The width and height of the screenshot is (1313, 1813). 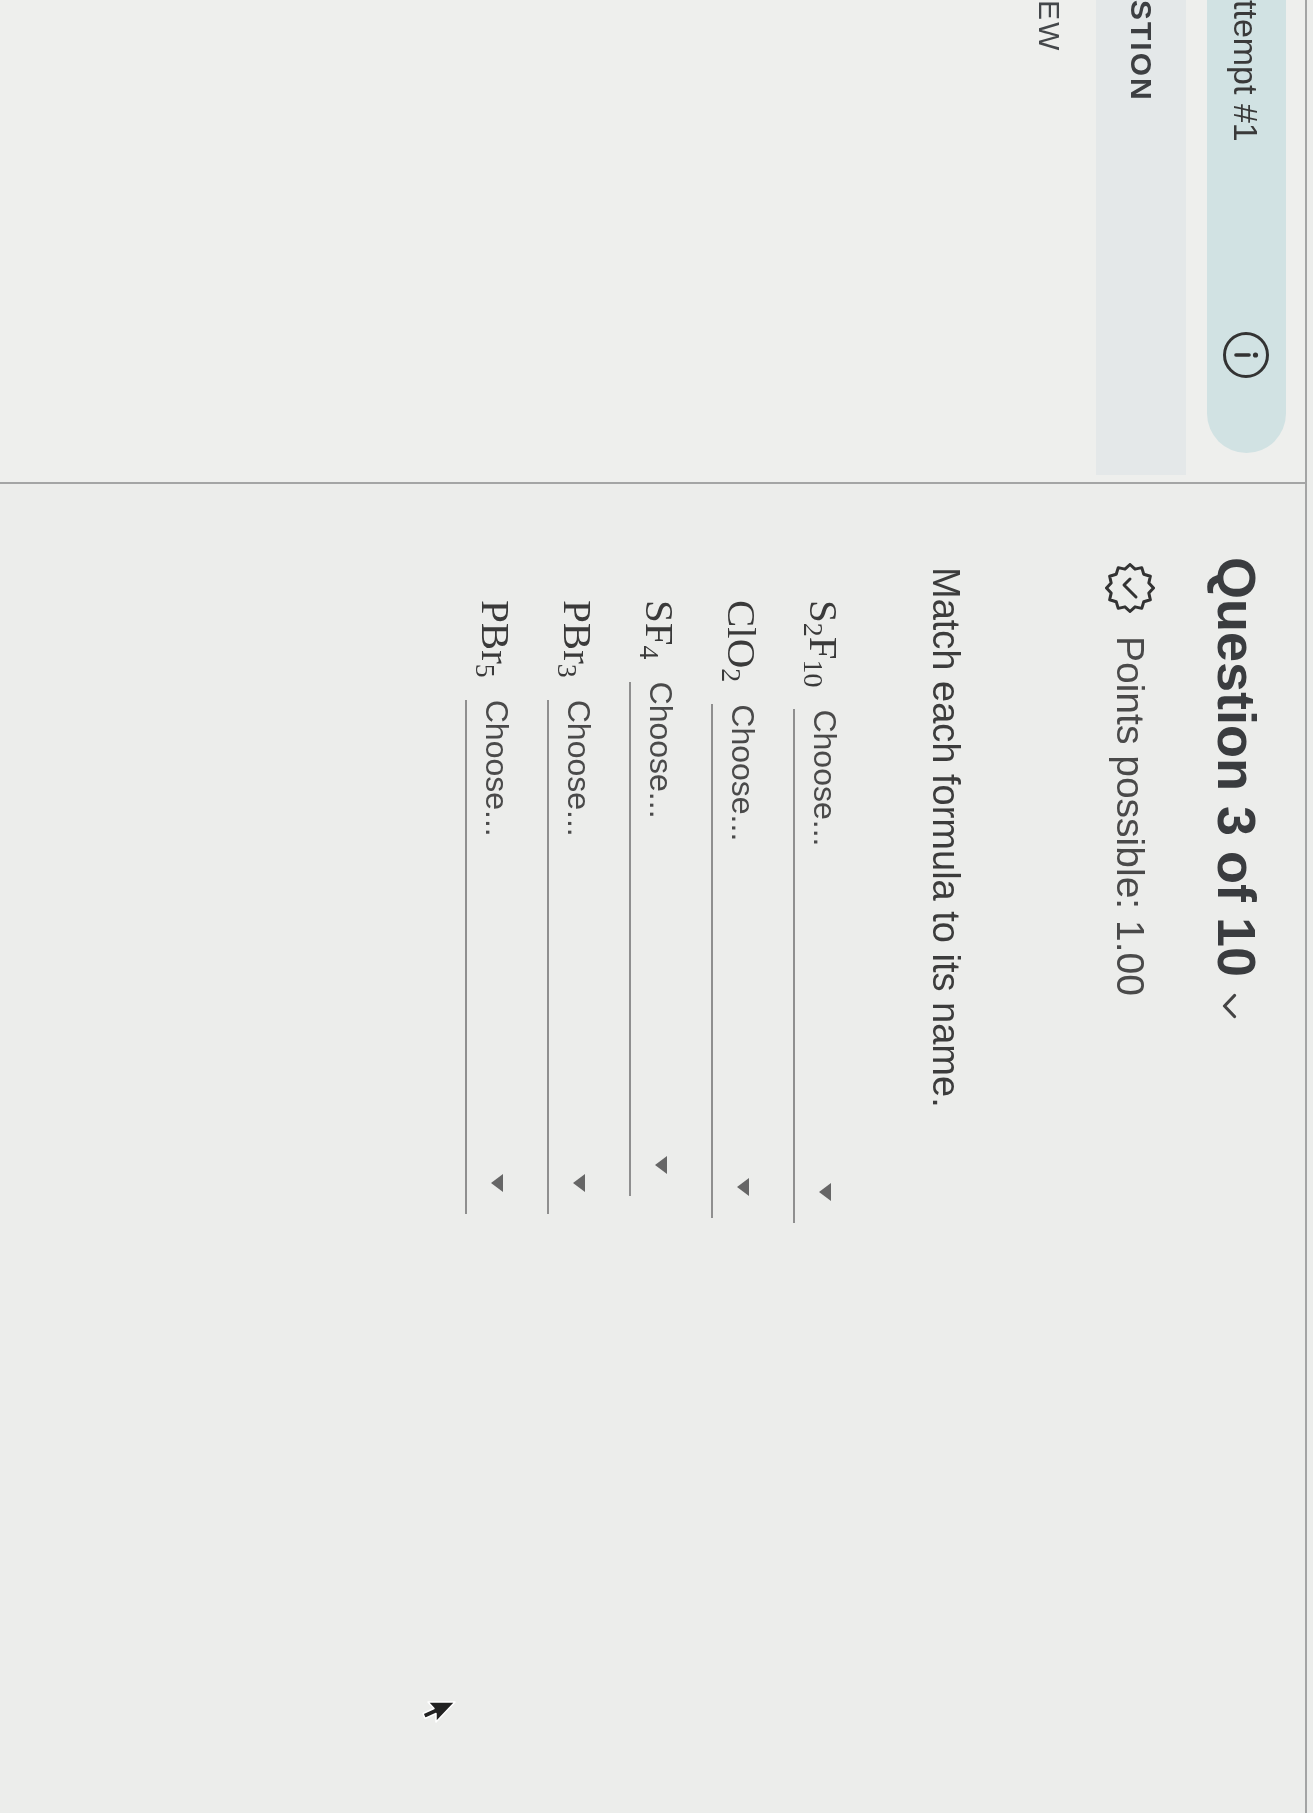 I want to click on info-icon, so click(x=1246, y=355).